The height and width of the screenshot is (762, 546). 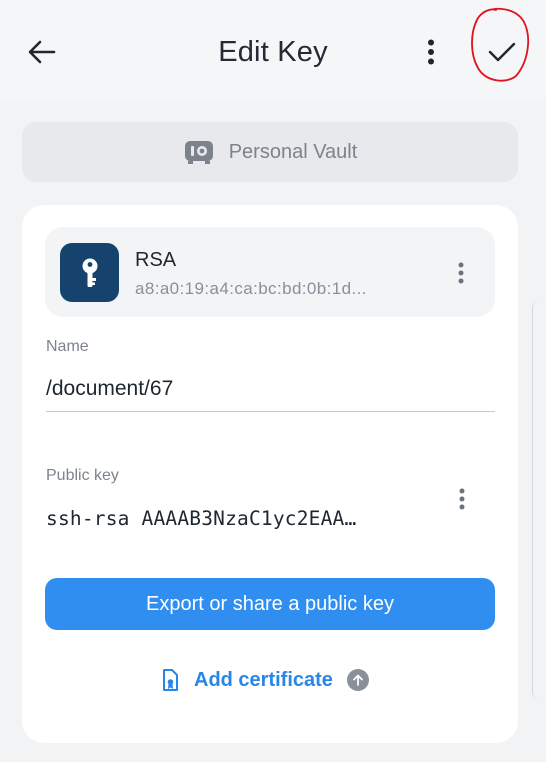 I want to click on certificate-icon, so click(x=170, y=680).